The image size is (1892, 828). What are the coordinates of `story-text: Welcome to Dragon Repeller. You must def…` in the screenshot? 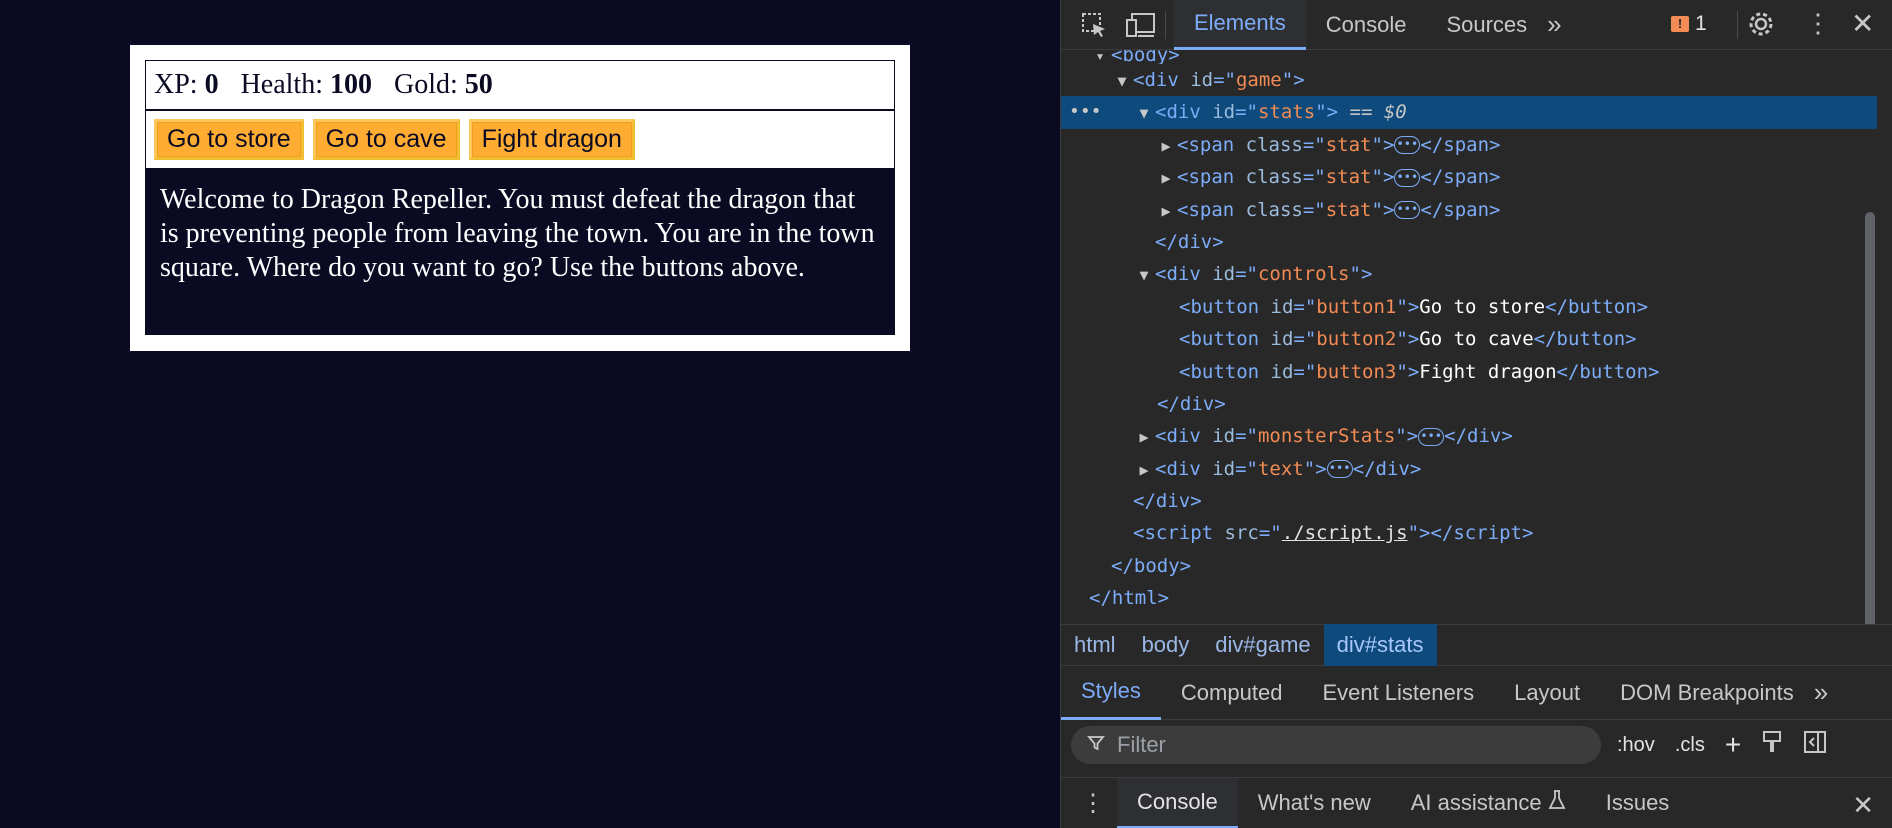 It's located at (520, 252).